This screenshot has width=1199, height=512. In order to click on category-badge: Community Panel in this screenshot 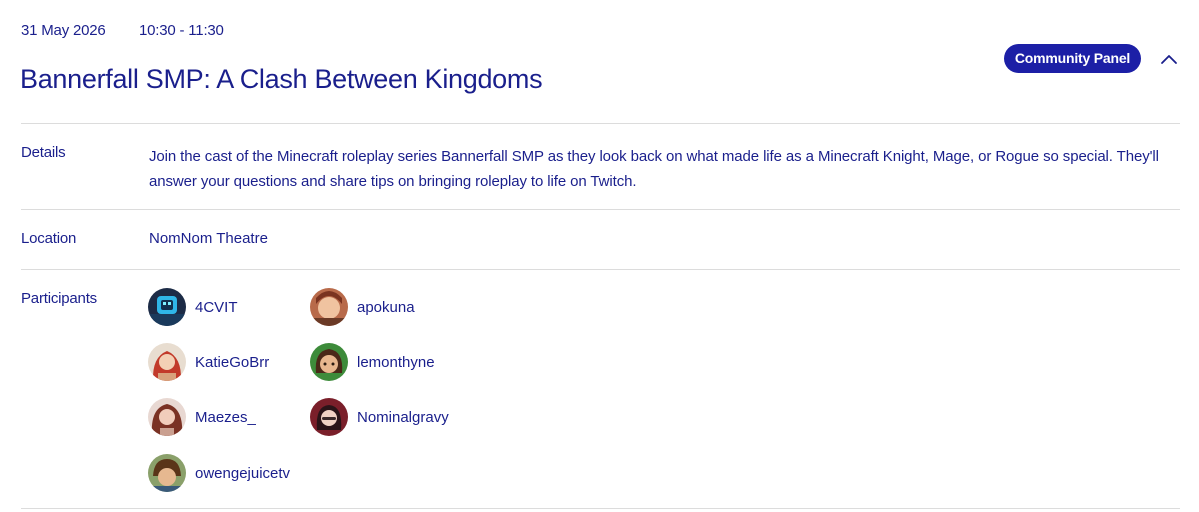, I will do `click(1072, 58)`.